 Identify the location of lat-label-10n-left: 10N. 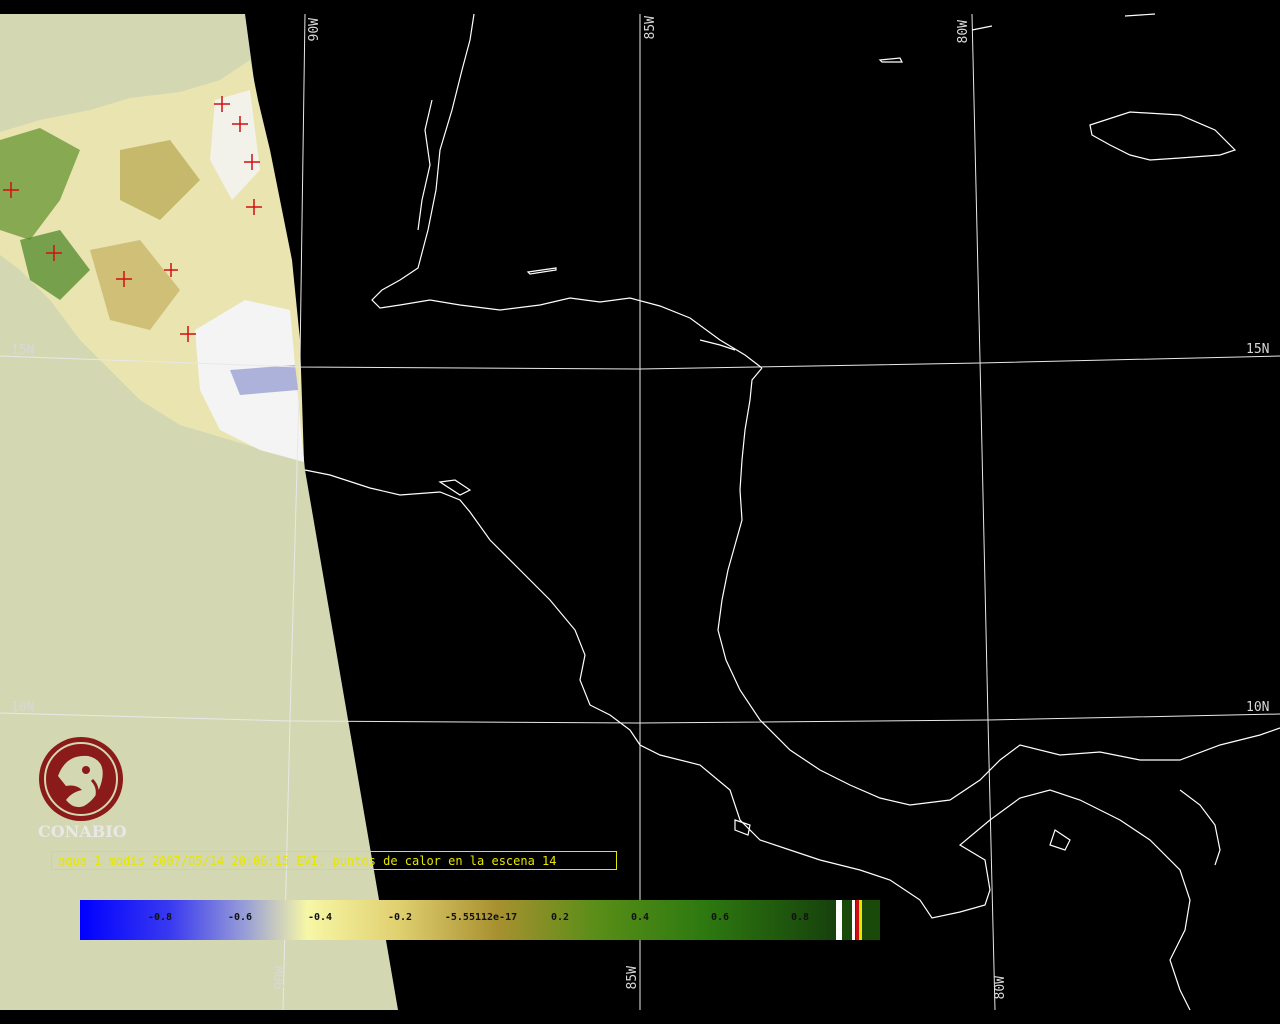
(23, 707).